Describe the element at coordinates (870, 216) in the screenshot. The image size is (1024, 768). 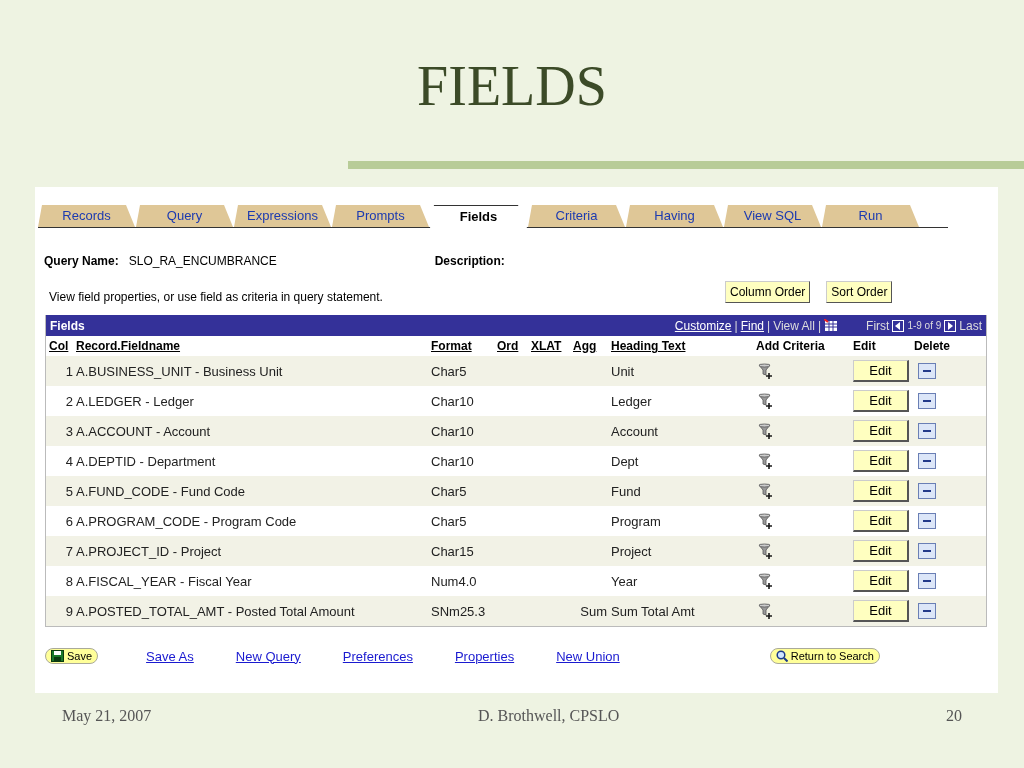
I see `tab: Run` at that location.